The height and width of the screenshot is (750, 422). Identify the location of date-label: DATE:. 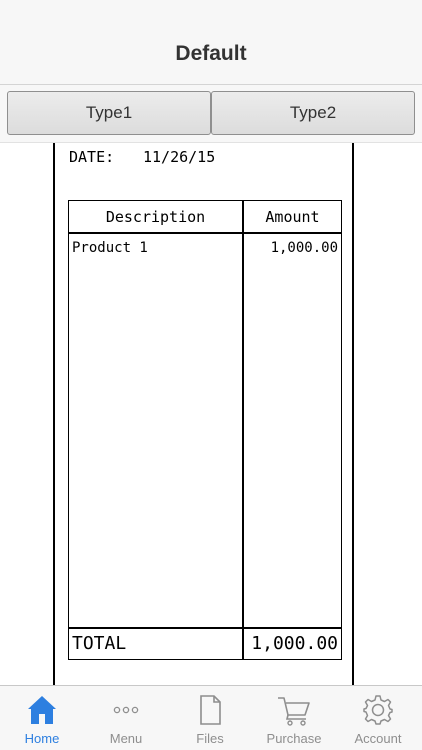
(92, 157).